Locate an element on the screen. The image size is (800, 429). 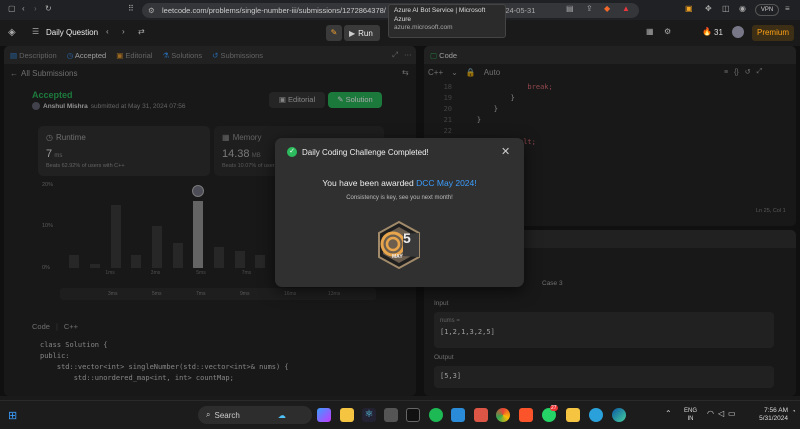
vpn-button: VPN is located at coordinates (767, 10).